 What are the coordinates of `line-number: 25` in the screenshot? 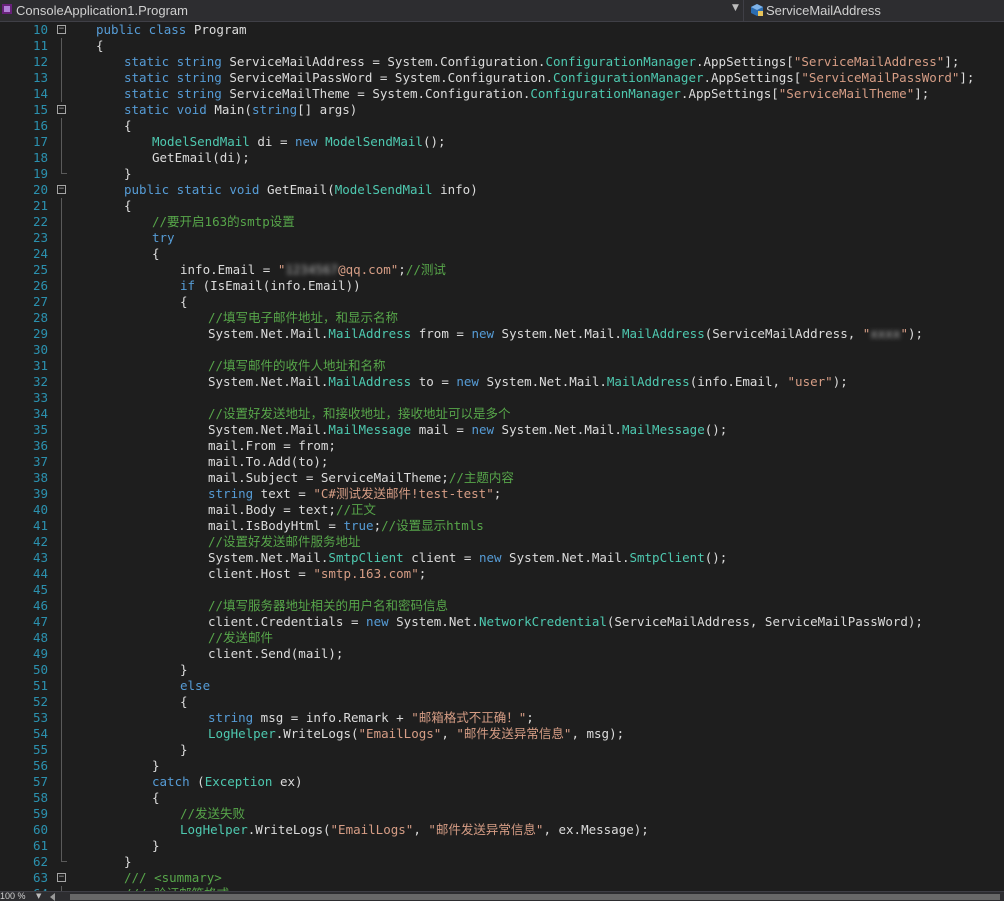 It's located at (40, 269).